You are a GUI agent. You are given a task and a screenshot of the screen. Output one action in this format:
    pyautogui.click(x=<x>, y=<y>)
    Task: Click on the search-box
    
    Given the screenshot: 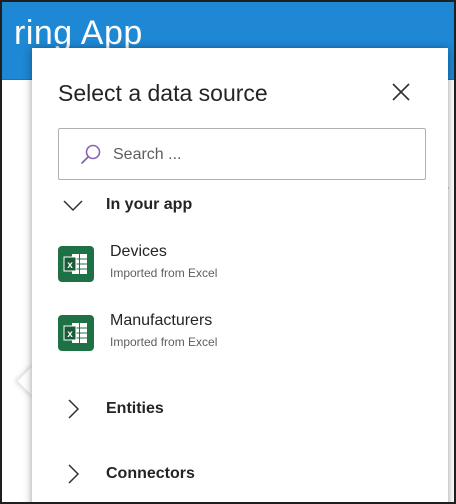 What is the action you would take?
    pyautogui.click(x=242, y=154)
    